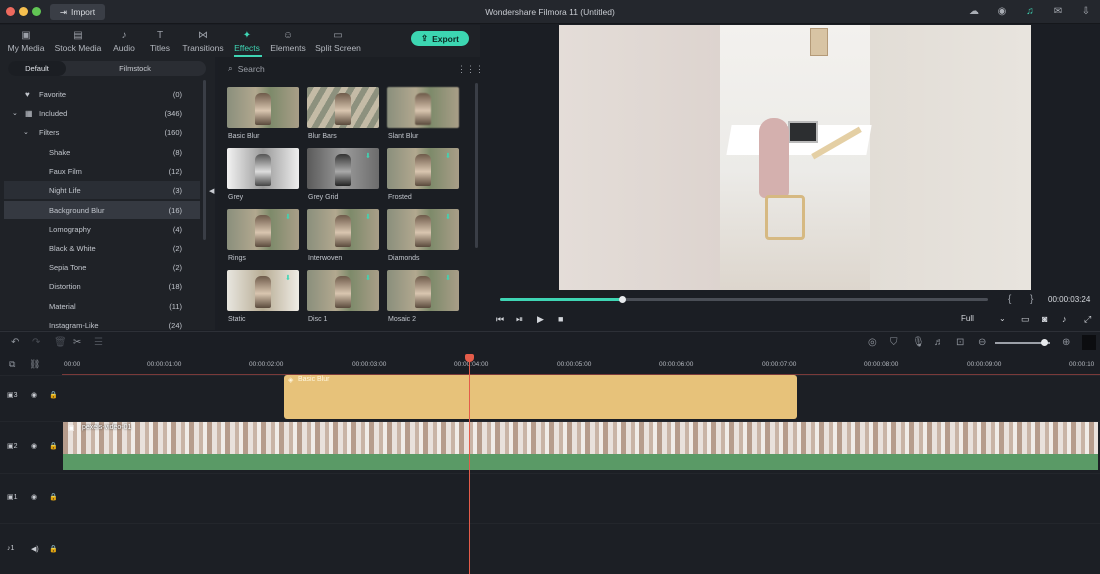 The width and height of the screenshot is (1100, 574). What do you see at coordinates (1044, 319) in the screenshot?
I see `snapshot-icon: ◙` at bounding box center [1044, 319].